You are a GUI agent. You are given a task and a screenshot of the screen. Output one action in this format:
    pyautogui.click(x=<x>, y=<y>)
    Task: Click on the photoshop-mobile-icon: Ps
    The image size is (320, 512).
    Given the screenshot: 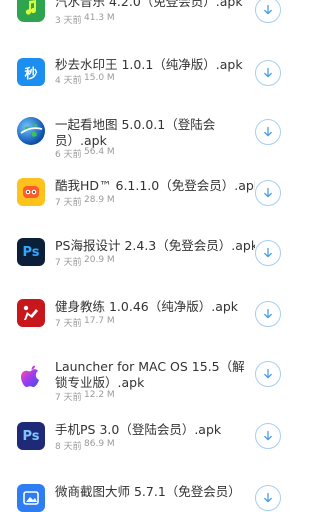 What is the action you would take?
    pyautogui.click(x=31, y=436)
    